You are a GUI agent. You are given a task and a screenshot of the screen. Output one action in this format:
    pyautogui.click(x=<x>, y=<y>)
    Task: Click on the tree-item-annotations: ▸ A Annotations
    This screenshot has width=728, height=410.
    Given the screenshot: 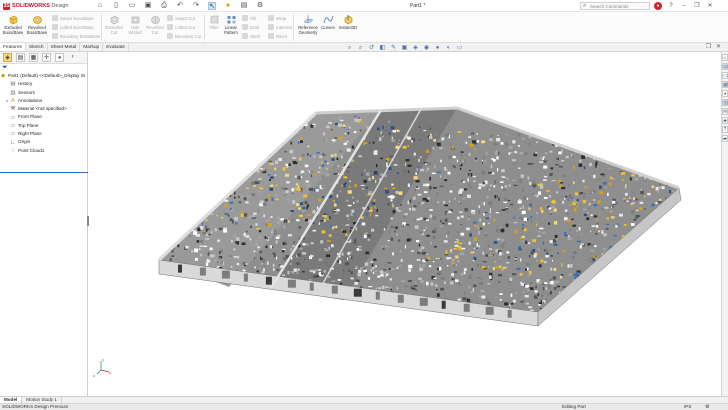 What is the action you would take?
    pyautogui.click(x=43, y=101)
    